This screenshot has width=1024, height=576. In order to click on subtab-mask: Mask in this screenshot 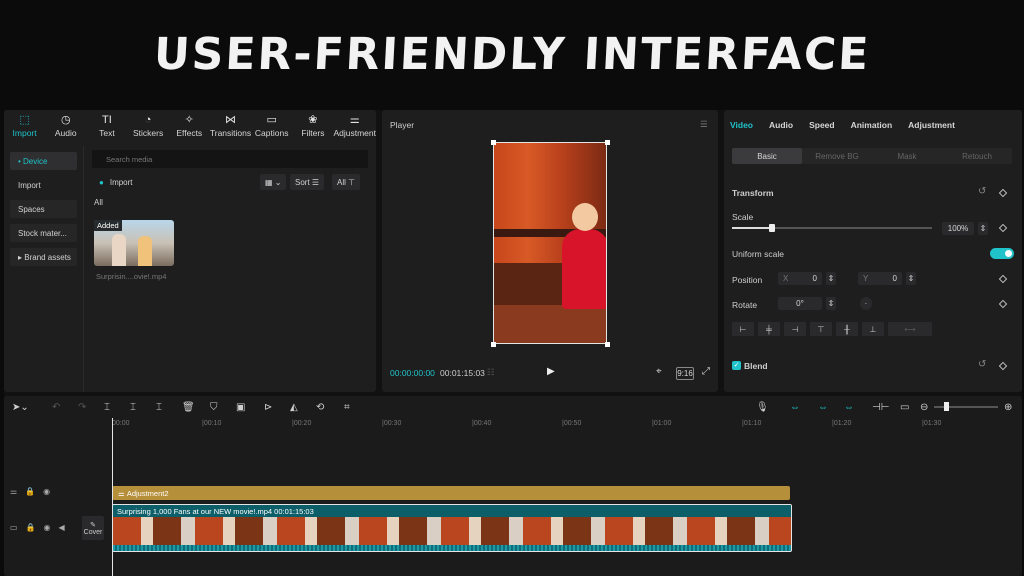, I will do `click(907, 156)`.